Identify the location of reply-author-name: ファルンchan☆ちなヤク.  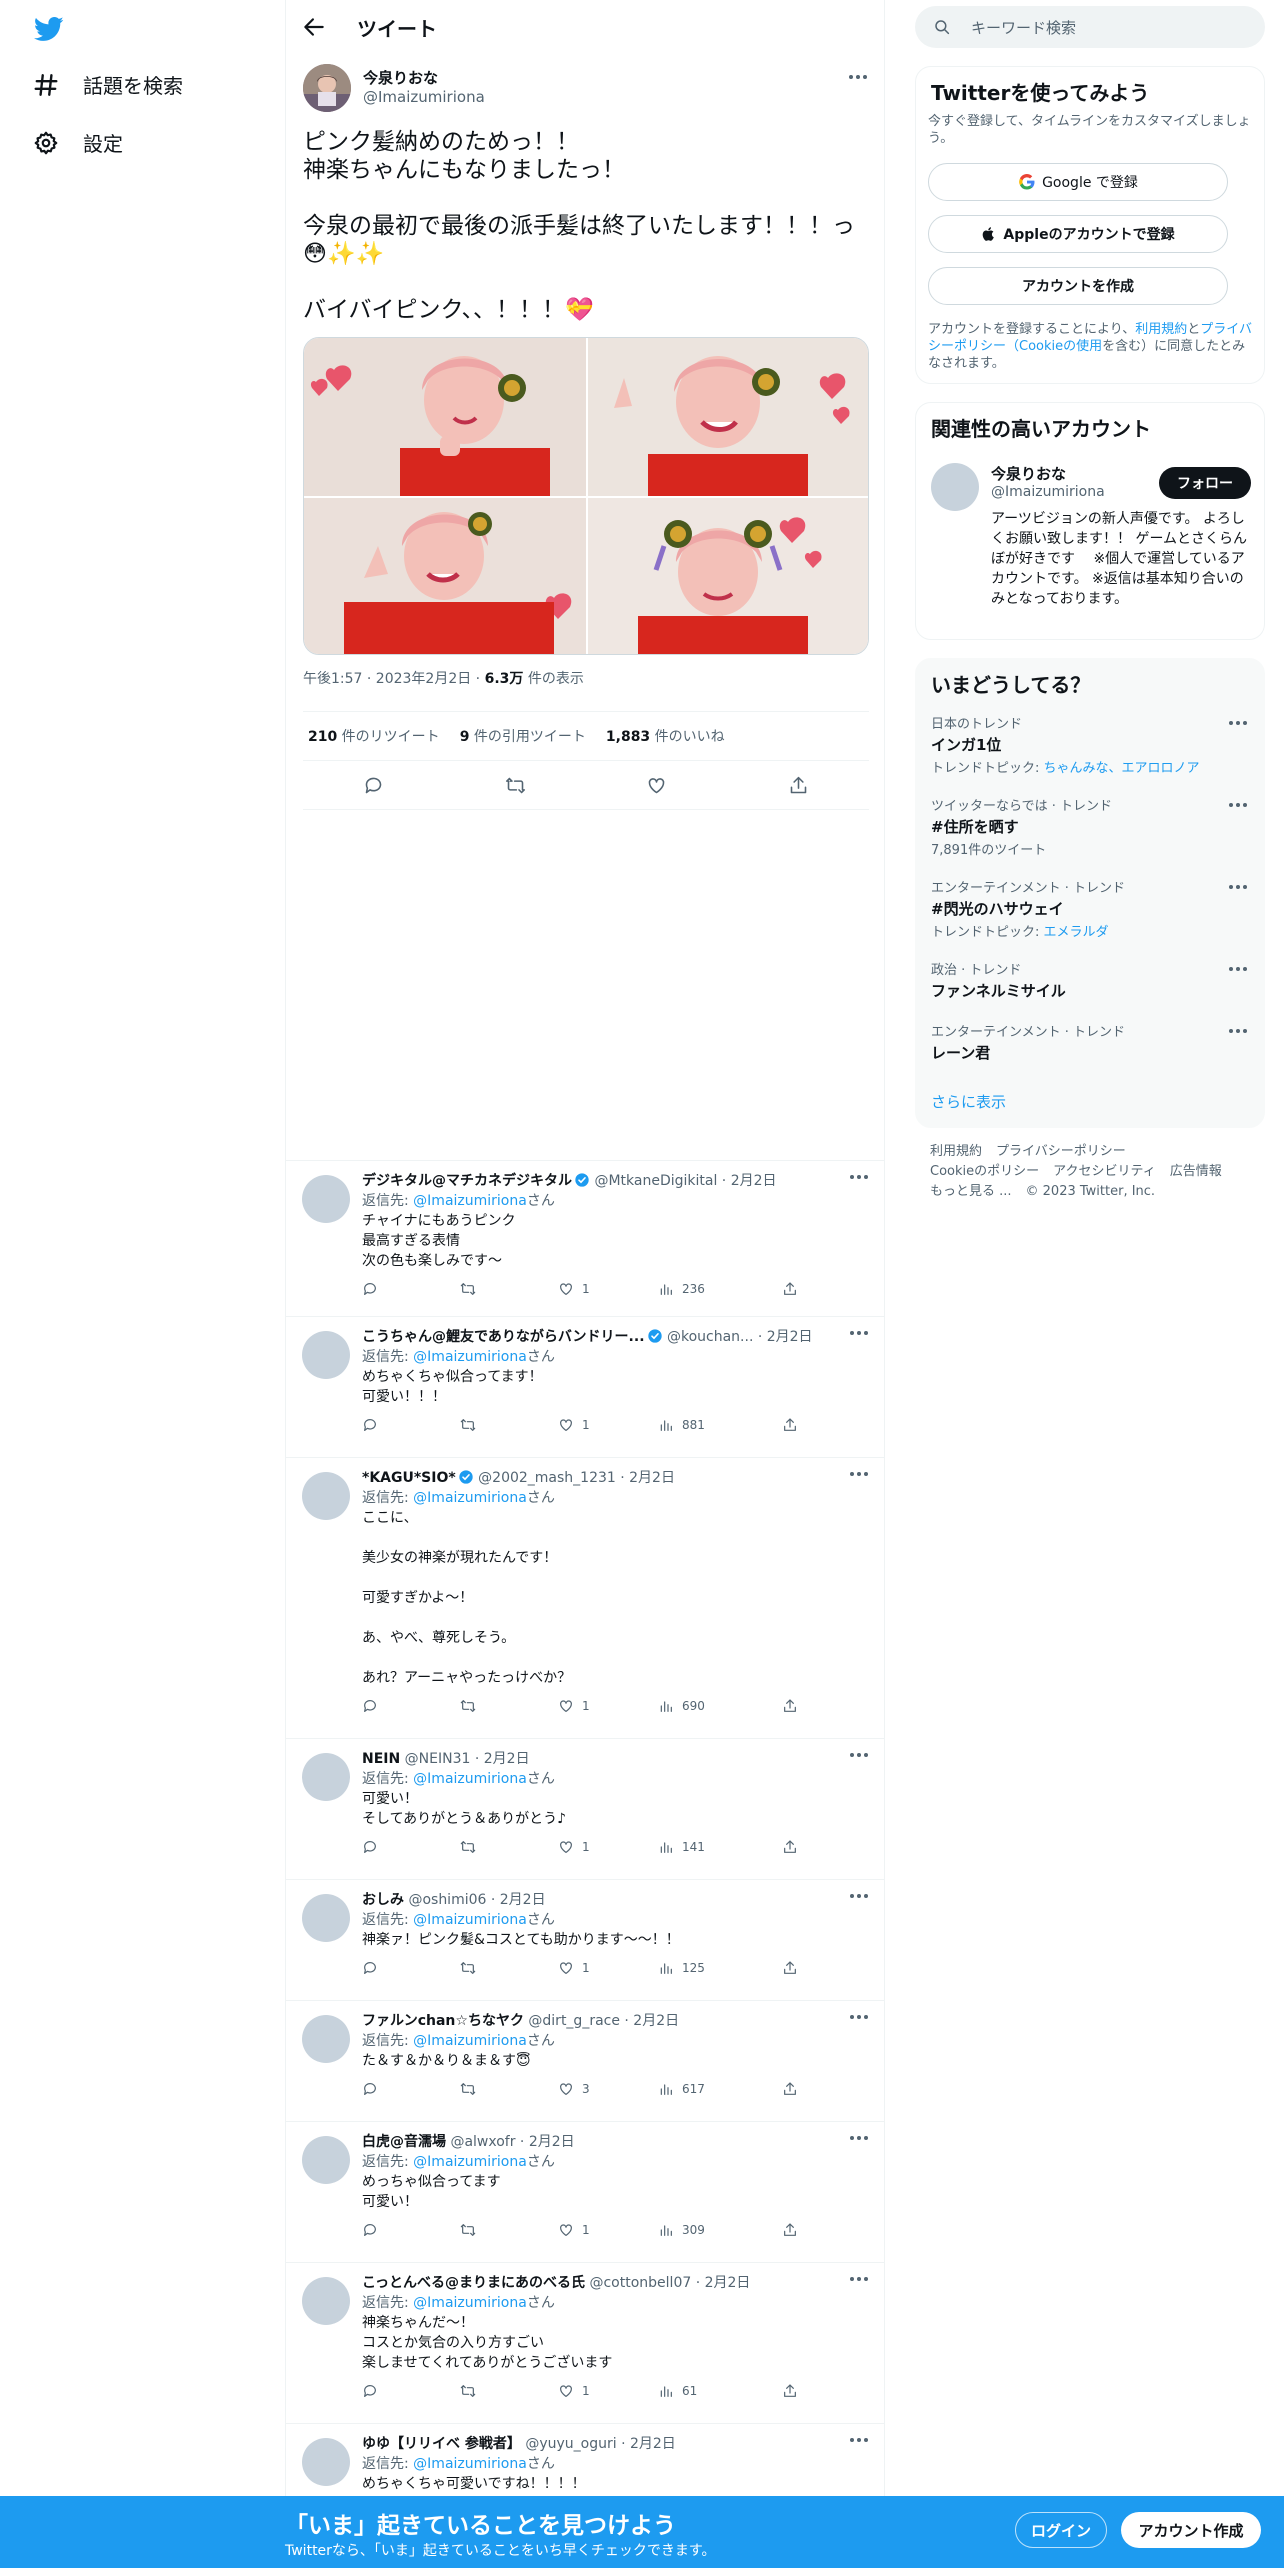
(443, 2021).